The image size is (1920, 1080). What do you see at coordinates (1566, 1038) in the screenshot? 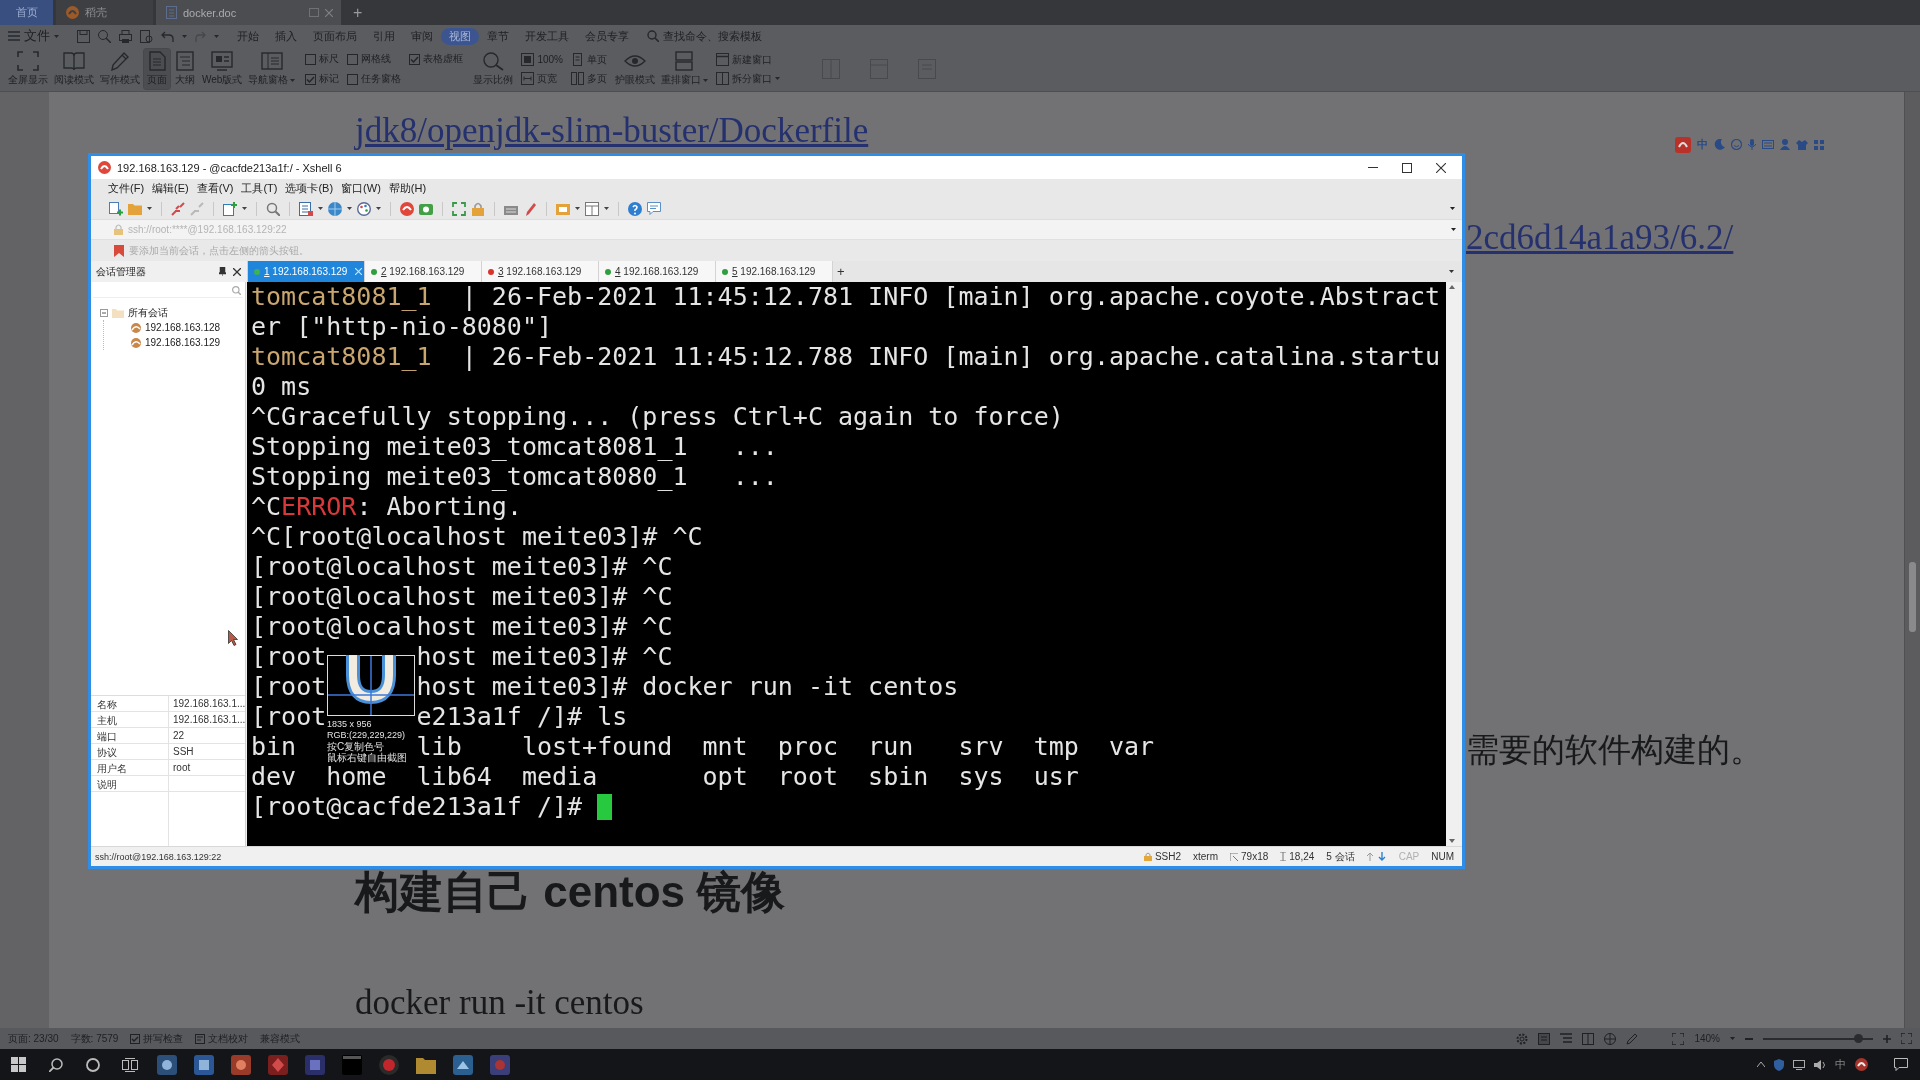
I see `outline-view-icon` at bounding box center [1566, 1038].